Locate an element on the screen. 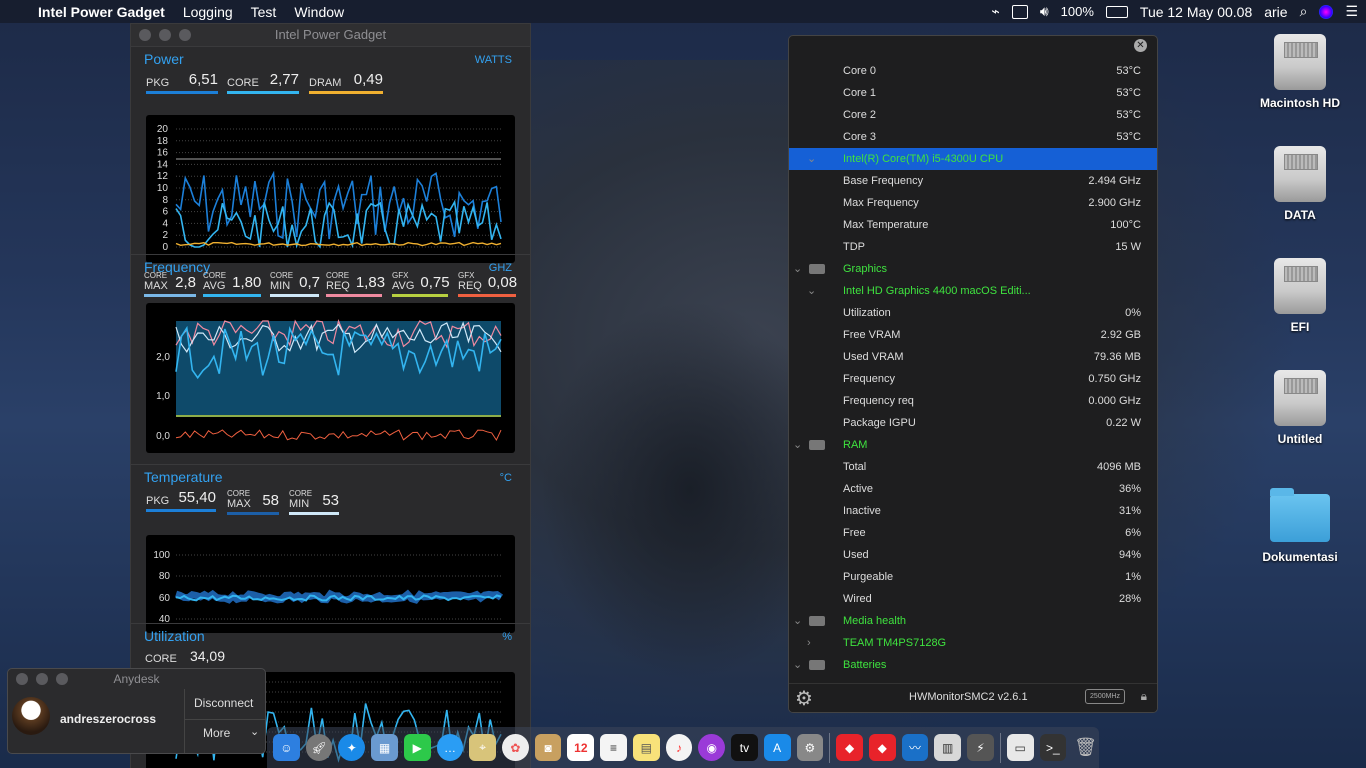 The image size is (1366, 768). sensor-group-row: ⌄ RAM is located at coordinates (973, 445).